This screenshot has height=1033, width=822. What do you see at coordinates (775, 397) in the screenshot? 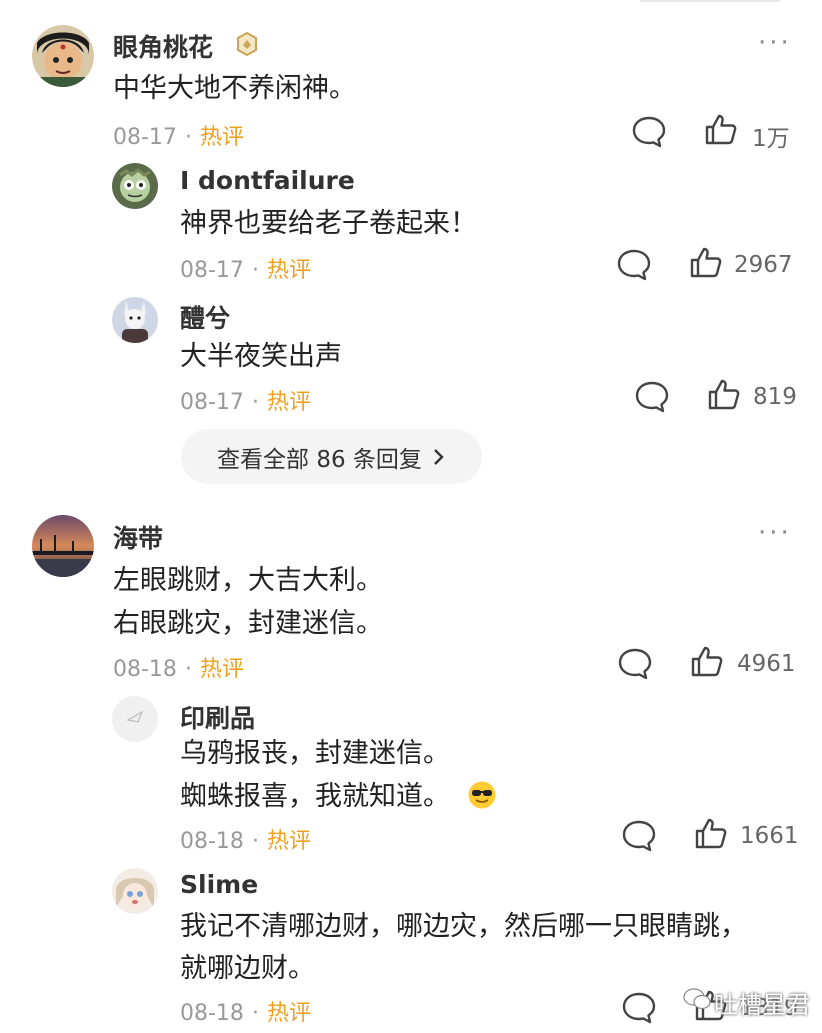
I see `like-count: 819` at bounding box center [775, 397].